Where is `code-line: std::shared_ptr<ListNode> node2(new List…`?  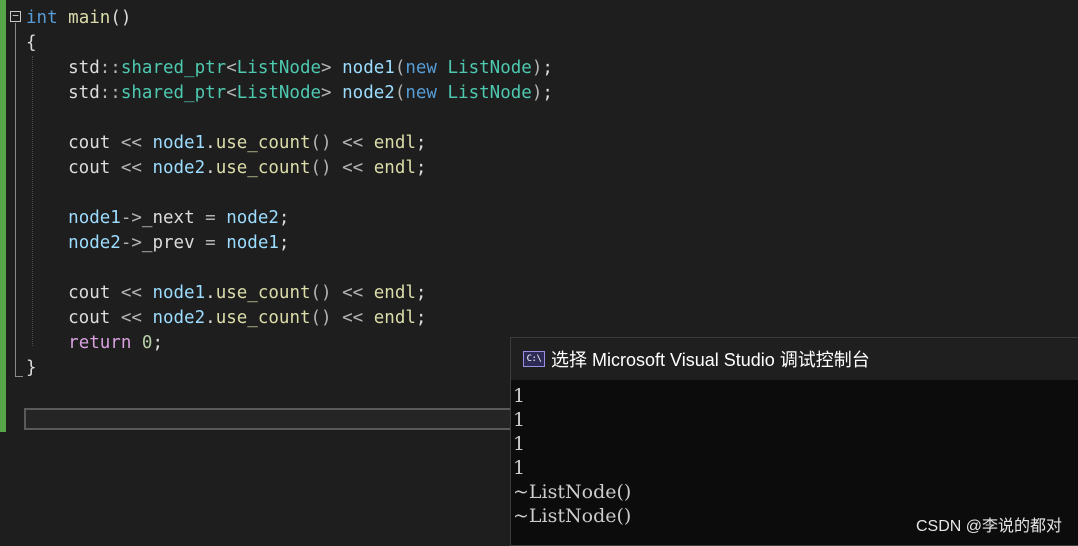 code-line: std::shared_ptr<ListNode> node2(new List… is located at coordinates (289, 93).